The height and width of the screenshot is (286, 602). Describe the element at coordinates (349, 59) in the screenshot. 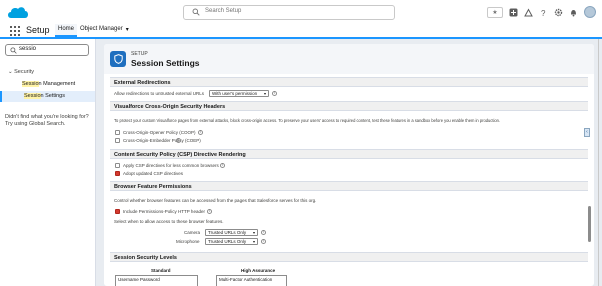

I see `page-header: SETUP Session Settings` at that location.